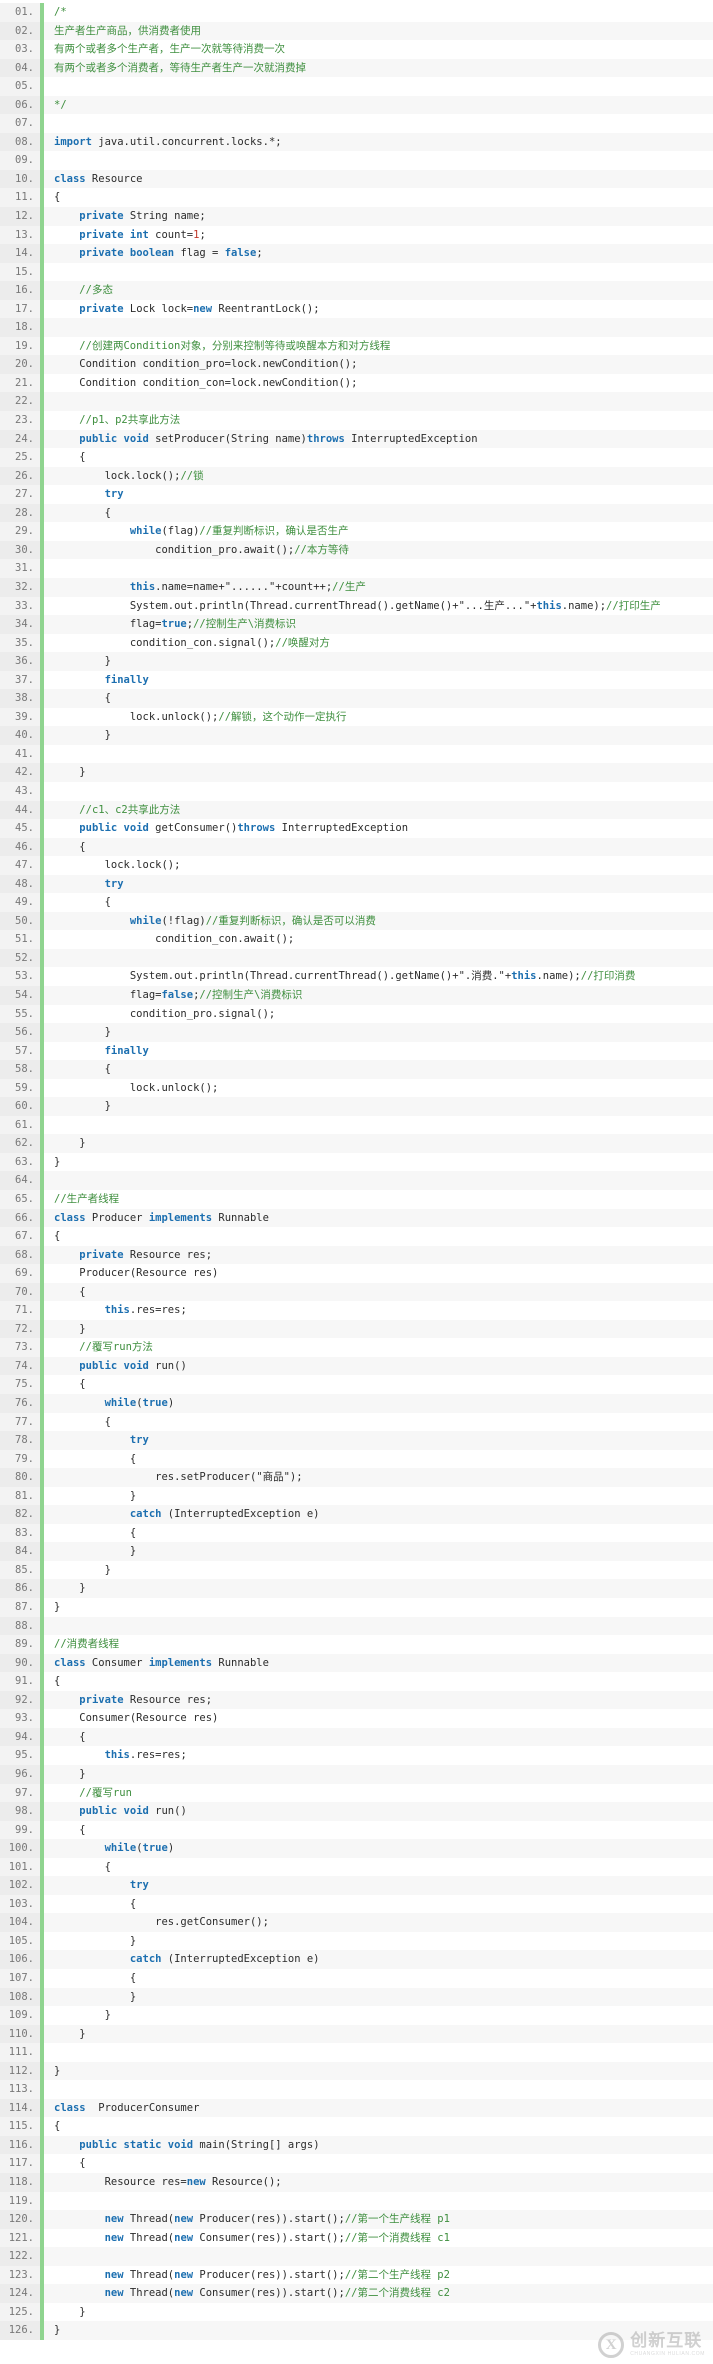  I want to click on code-line: 103. {, so click(356, 1904).